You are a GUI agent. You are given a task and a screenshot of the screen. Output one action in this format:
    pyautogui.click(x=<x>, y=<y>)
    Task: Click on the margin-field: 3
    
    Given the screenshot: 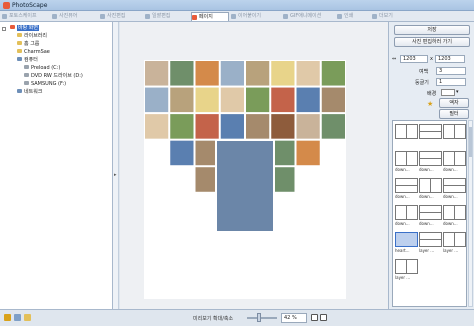 What is the action you would take?
    pyautogui.click(x=451, y=71)
    